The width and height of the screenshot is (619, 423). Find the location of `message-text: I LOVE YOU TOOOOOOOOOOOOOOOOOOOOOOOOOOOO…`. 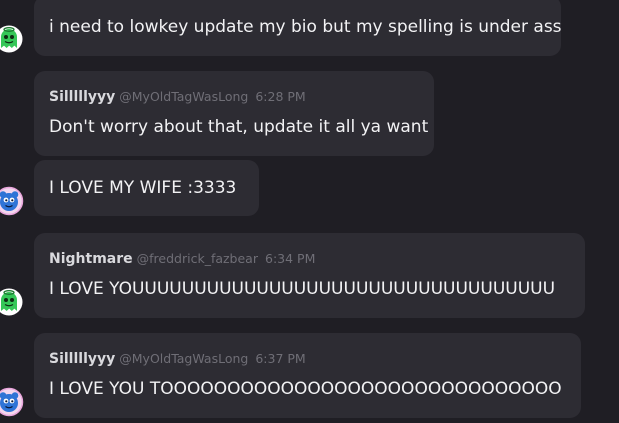

message-text: I LOVE YOU TOOOOOOOOOOOOOOOOOOOOOOOOOOOO… is located at coordinates (305, 389).